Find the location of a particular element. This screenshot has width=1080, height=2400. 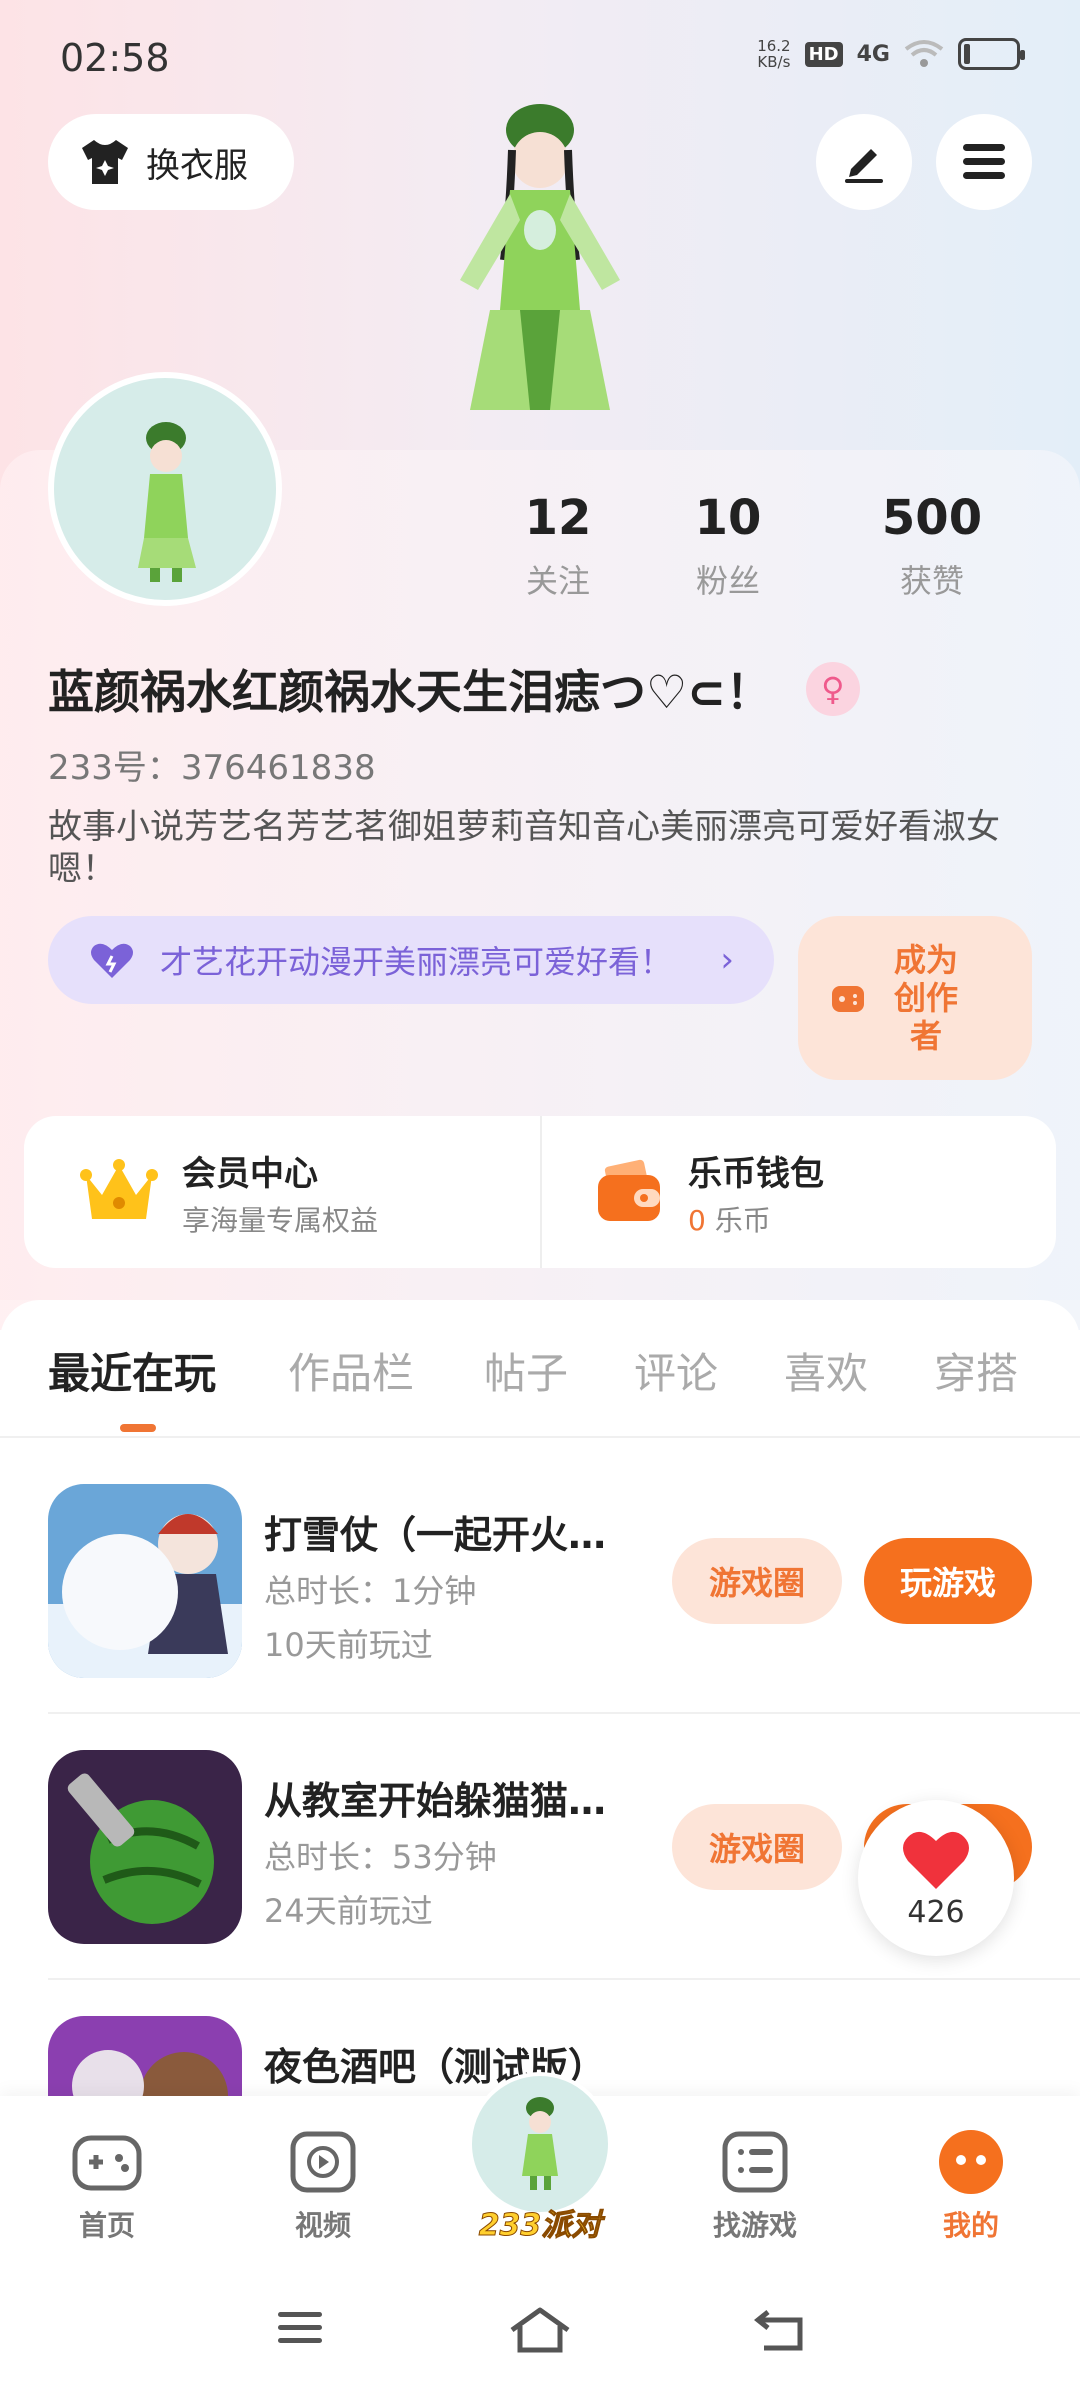

network-speed: 16.2 KB/s is located at coordinates (773, 54).